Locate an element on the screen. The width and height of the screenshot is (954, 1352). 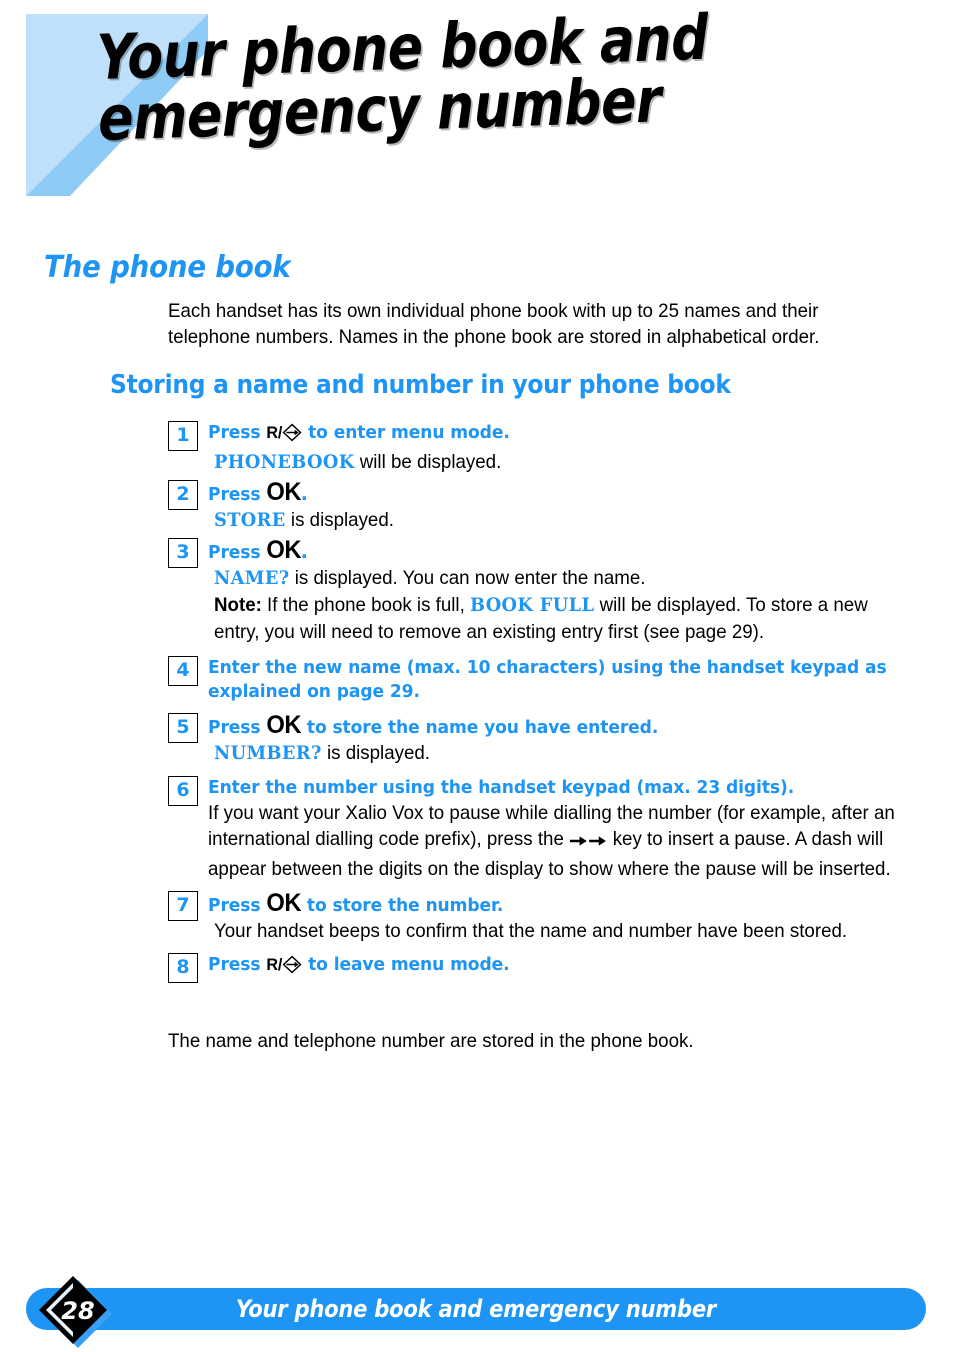
step-detail: STORE is displayed. is located at coordinates (556, 520).